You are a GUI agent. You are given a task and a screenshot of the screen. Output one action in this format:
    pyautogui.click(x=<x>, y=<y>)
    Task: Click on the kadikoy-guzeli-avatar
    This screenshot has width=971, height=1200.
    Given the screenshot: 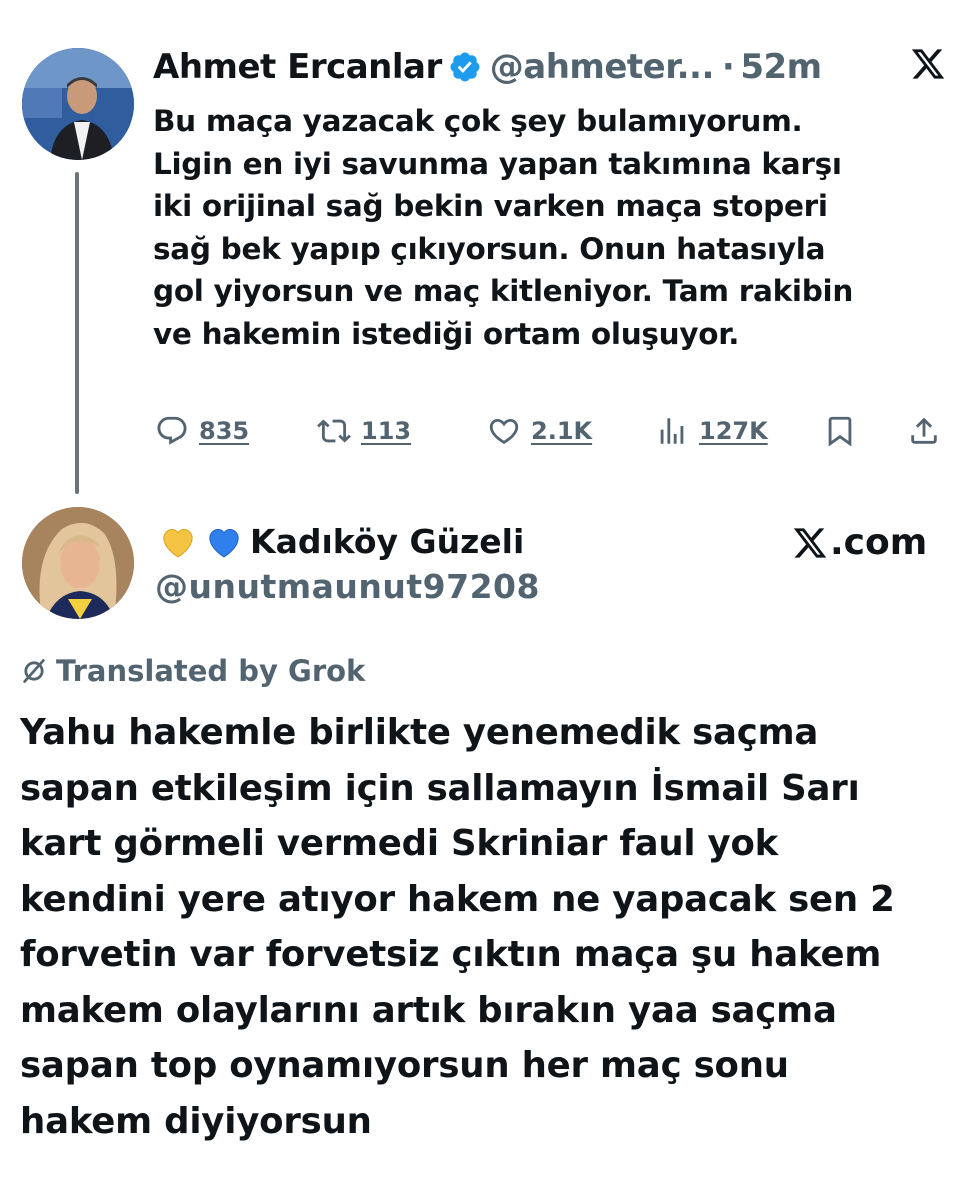 What is the action you would take?
    pyautogui.click(x=78, y=563)
    